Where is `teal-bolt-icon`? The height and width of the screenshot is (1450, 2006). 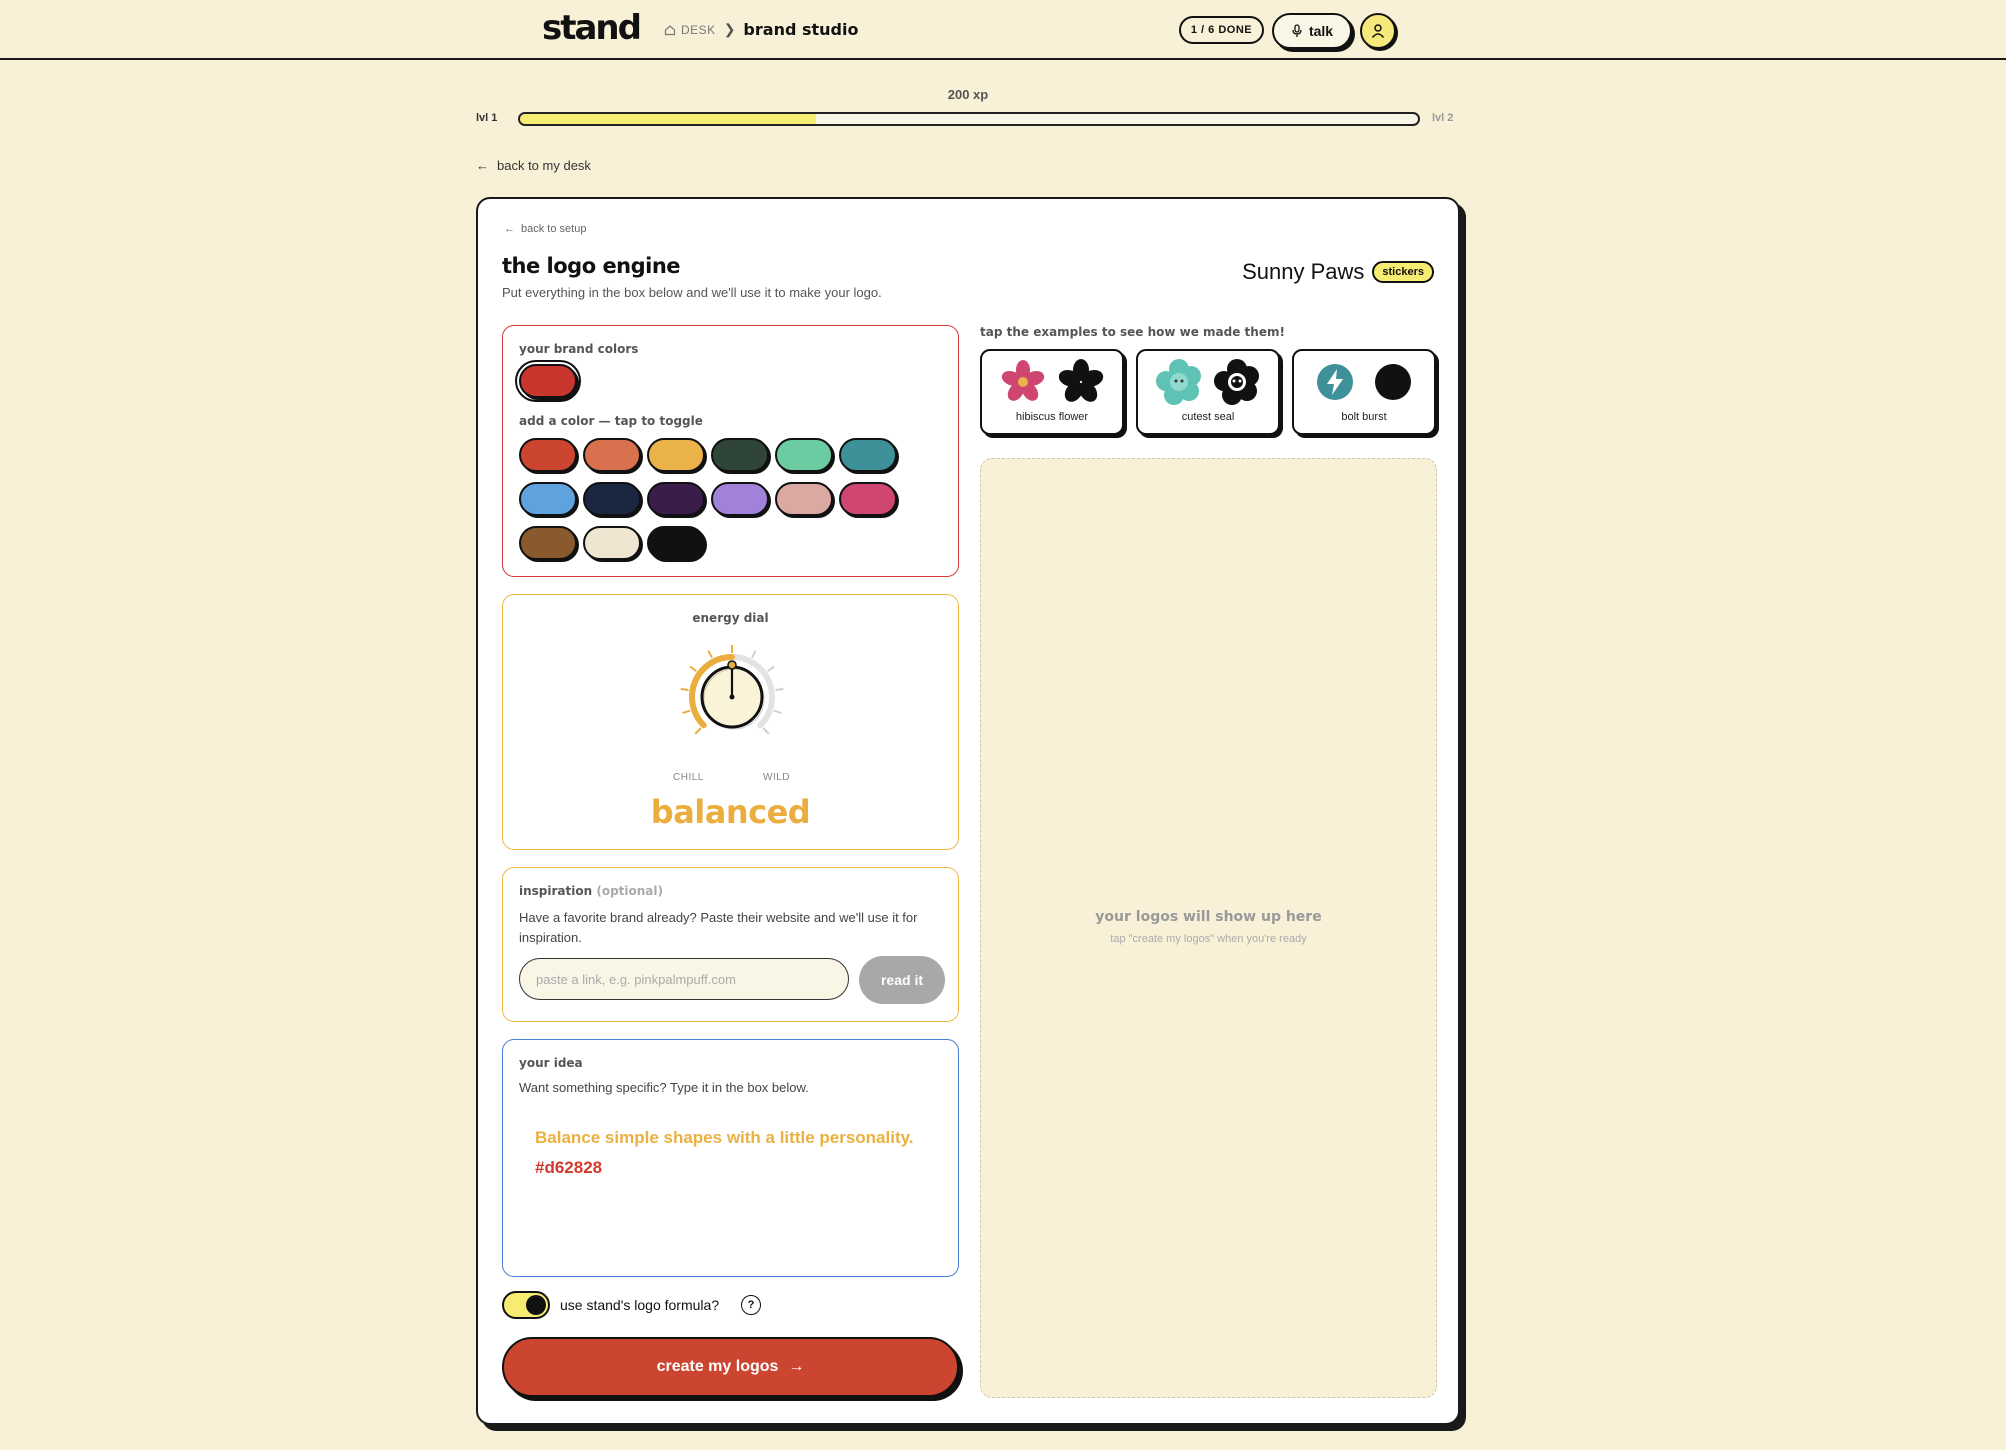
teal-bolt-icon is located at coordinates (1335, 382).